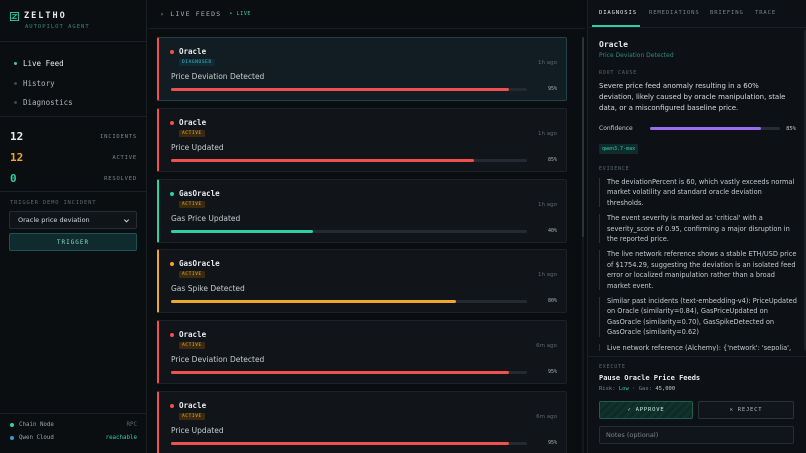 Image resolution: width=806 pixels, height=453 pixels. What do you see at coordinates (45, 16) in the screenshot?
I see `brand-name: ZELTHO` at bounding box center [45, 16].